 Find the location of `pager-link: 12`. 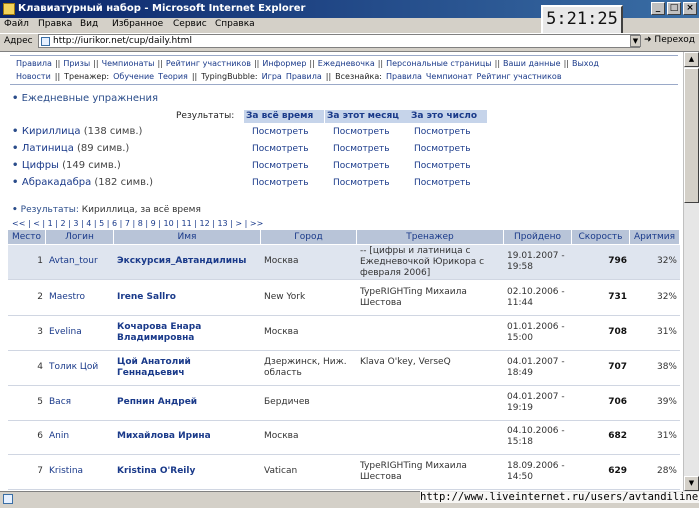

pager-link: 12 is located at coordinates (204, 223).